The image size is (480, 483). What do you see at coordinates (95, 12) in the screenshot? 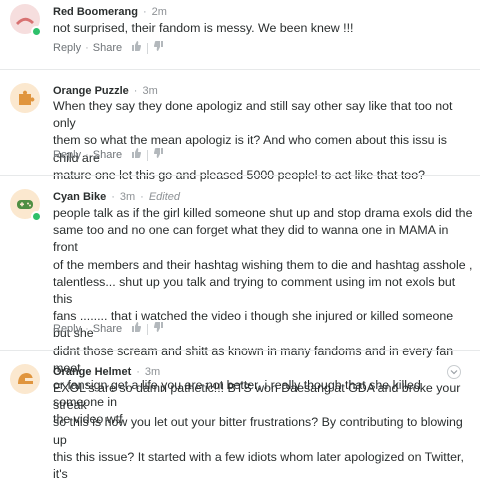
I see `comment-author: Red Boomerang` at bounding box center [95, 12].